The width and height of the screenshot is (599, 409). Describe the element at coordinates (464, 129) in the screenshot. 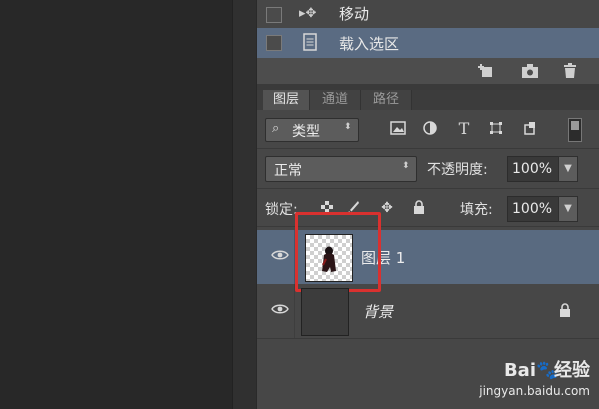

I see `type-filter-icon: T` at that location.